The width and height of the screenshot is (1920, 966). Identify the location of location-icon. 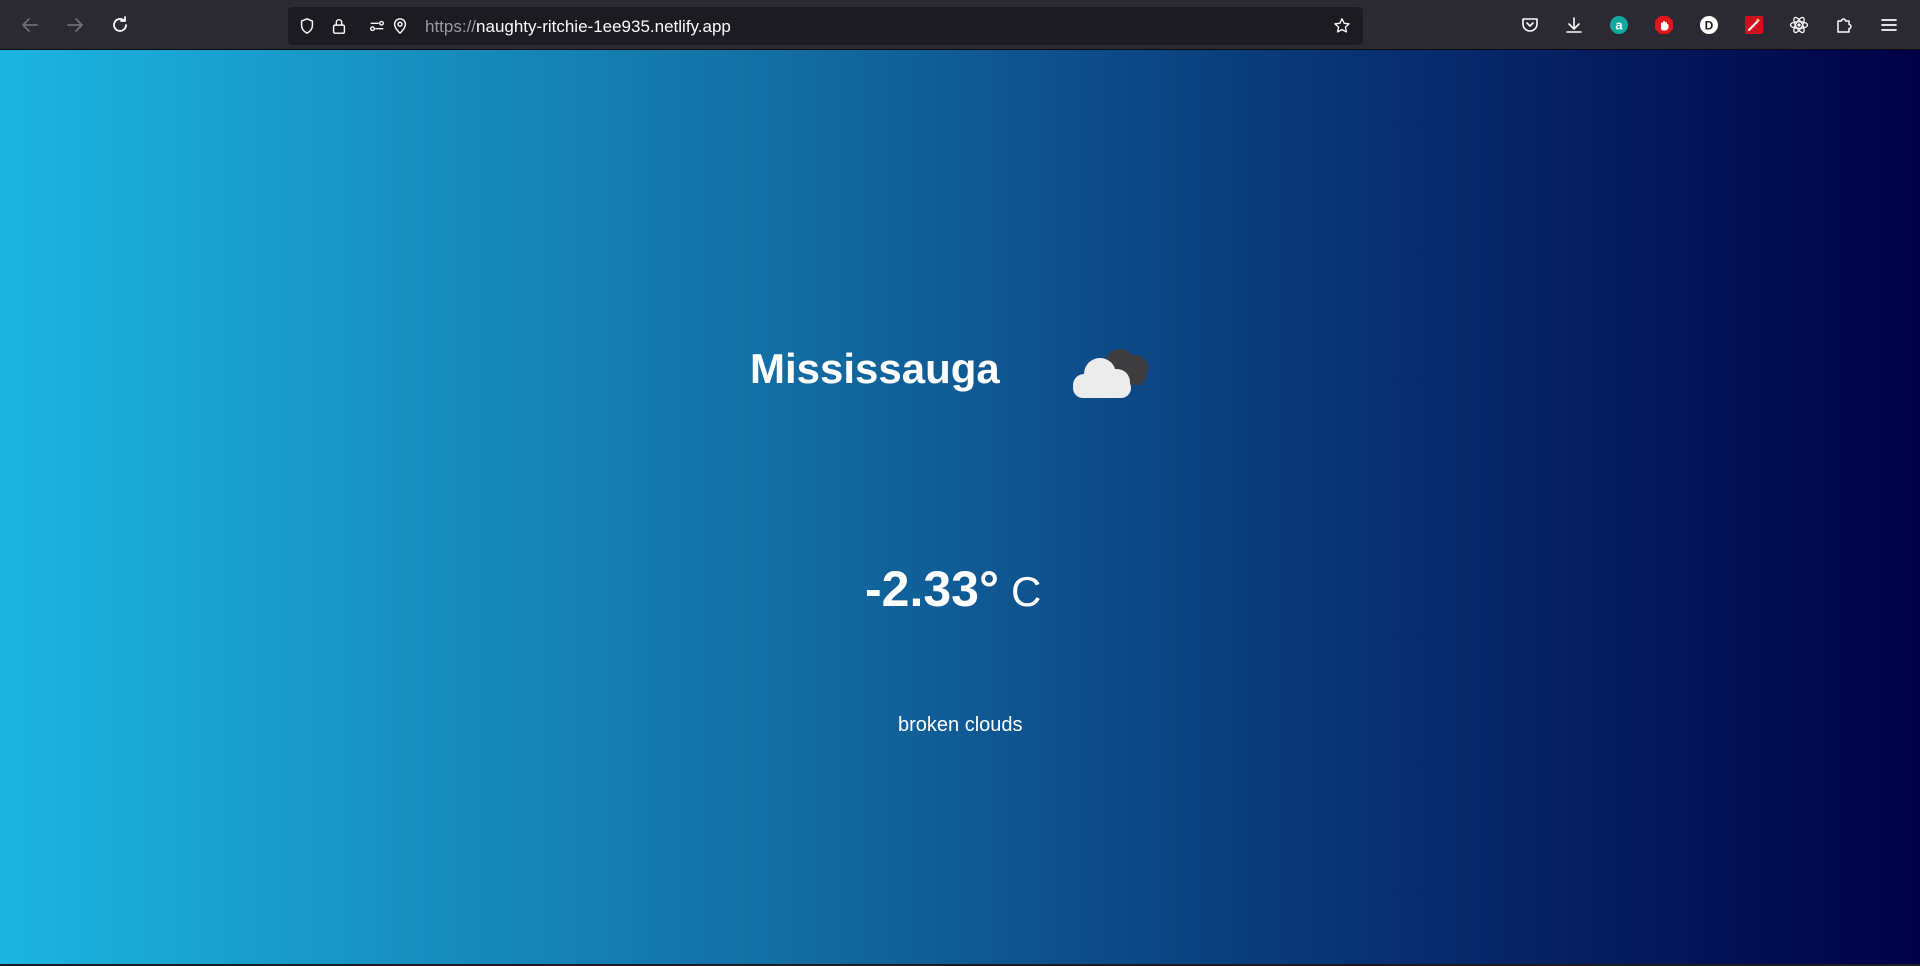
(400, 26).